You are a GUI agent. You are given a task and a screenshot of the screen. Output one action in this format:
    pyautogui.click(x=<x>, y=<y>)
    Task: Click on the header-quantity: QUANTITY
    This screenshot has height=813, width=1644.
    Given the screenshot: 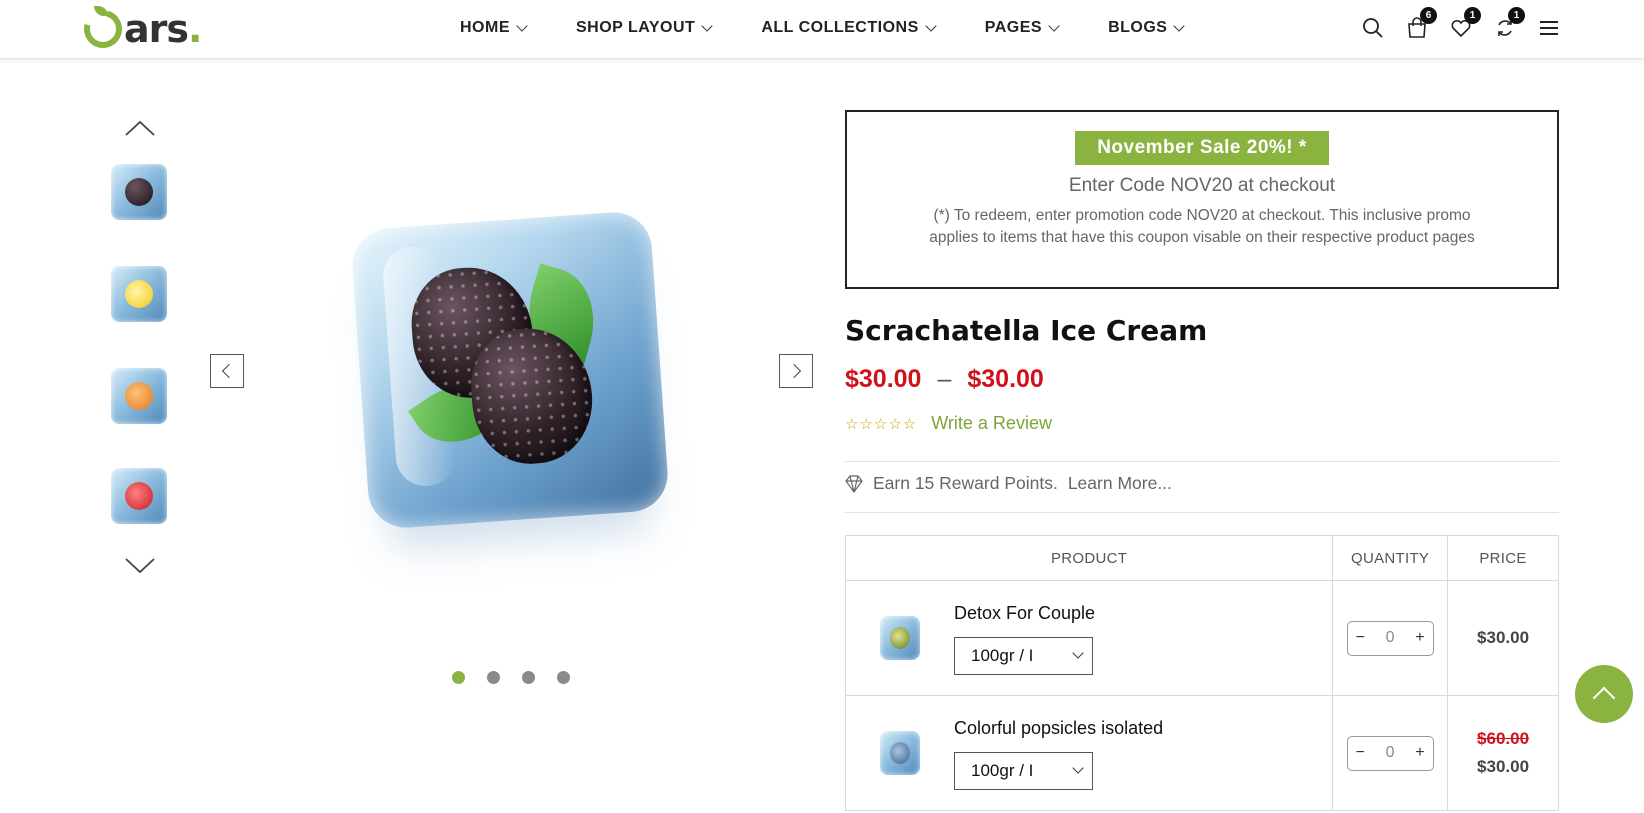 What is the action you would take?
    pyautogui.click(x=1390, y=558)
    